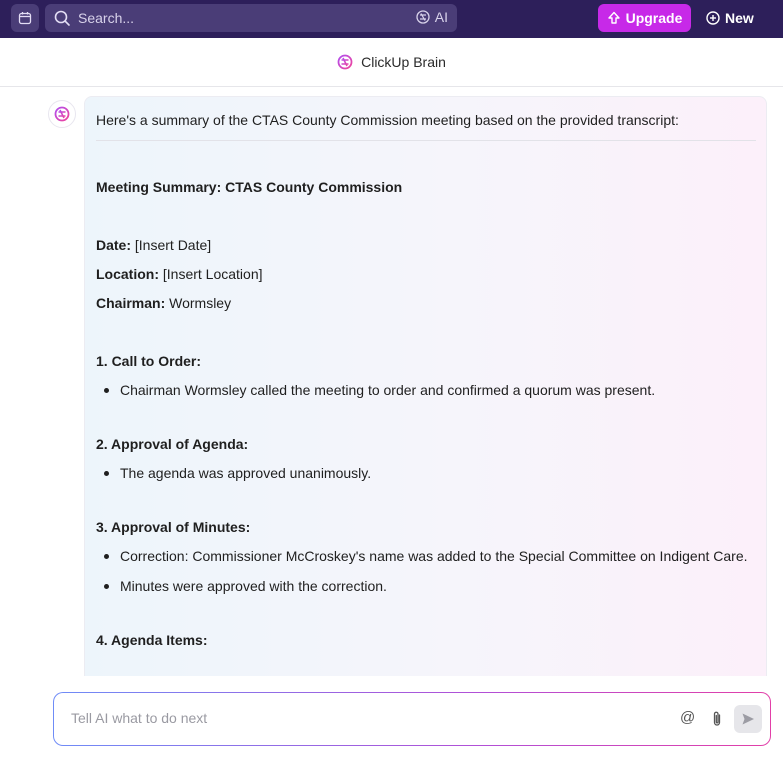  I want to click on search-bar: Search... AI, so click(251, 18).